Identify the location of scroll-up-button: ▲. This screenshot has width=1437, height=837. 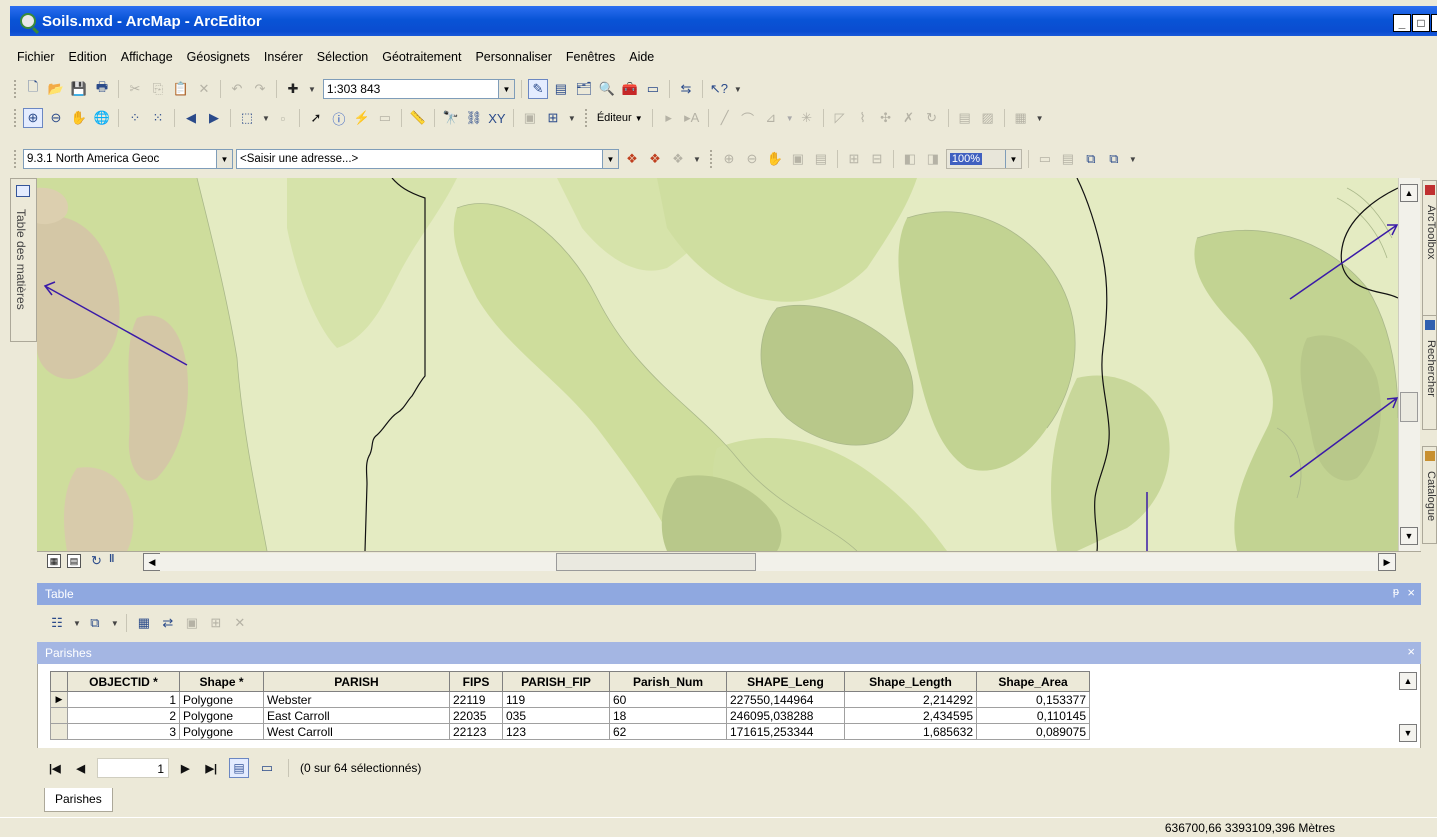
(1408, 681).